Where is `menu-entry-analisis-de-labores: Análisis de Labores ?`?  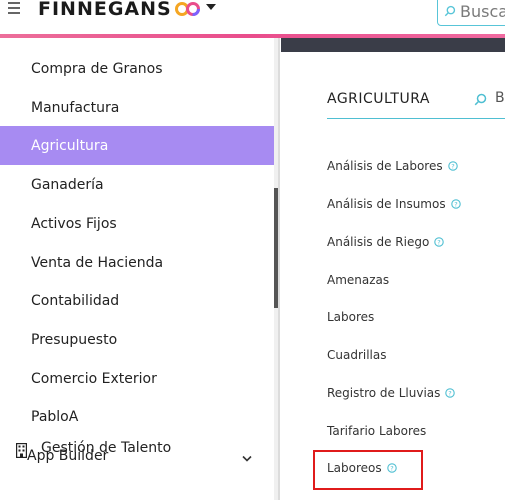
menu-entry-analisis-de-labores: Análisis de Labores ? is located at coordinates (392, 166).